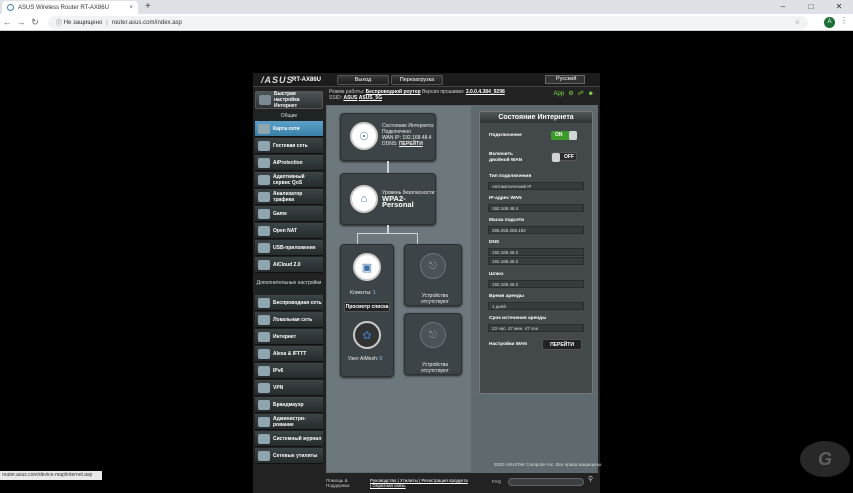 This screenshot has width=853, height=493. Describe the element at coordinates (148, 6) in the screenshot. I see `new-tab-icon: +` at that location.